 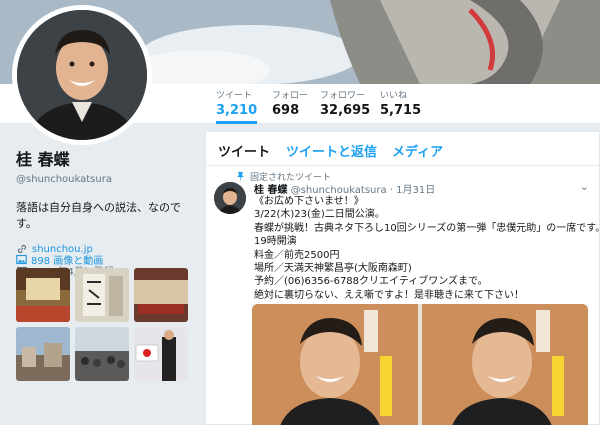 I want to click on tweet-line: 春蝶が挑戦！古典ネタ下ろし10回シリーズの第一弾「忠僕元助」の一席です。, so click(x=427, y=228).